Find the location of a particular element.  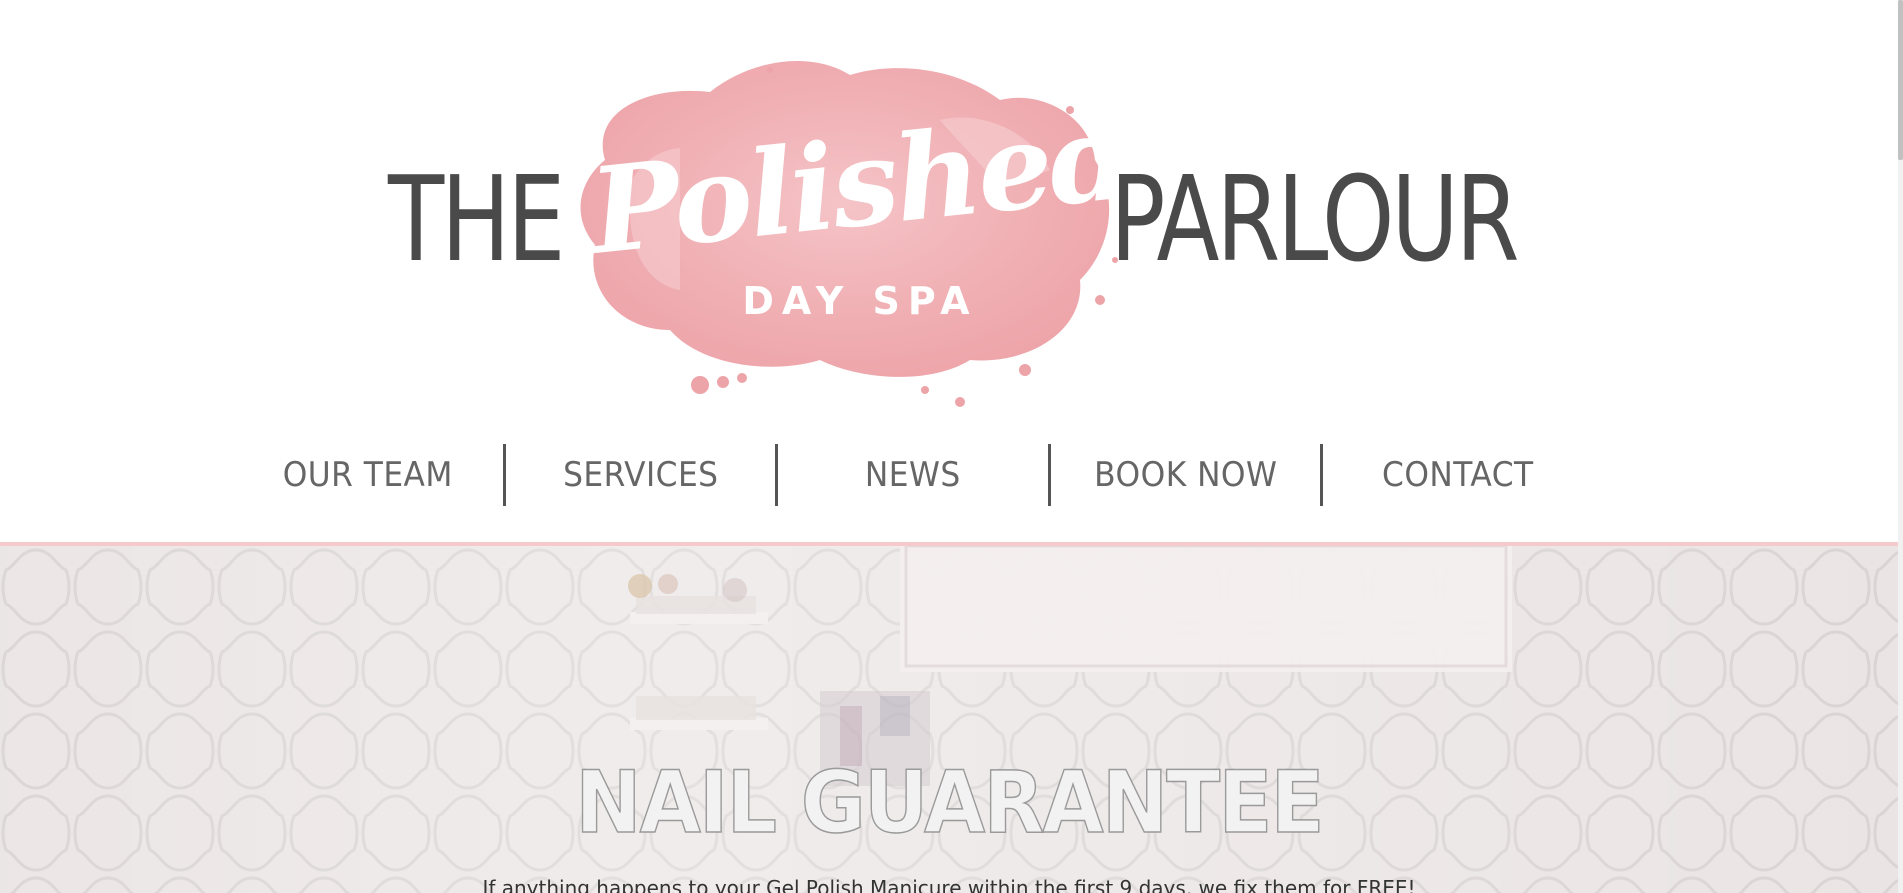

logo-text-parlour: PARLOUR is located at coordinates (1315, 219).